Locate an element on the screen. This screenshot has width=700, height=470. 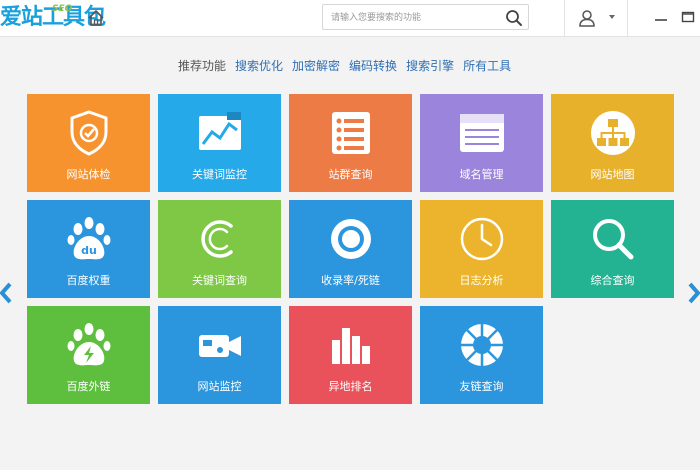
tile-site-checkup: 网站体检 is located at coordinates (88, 143).